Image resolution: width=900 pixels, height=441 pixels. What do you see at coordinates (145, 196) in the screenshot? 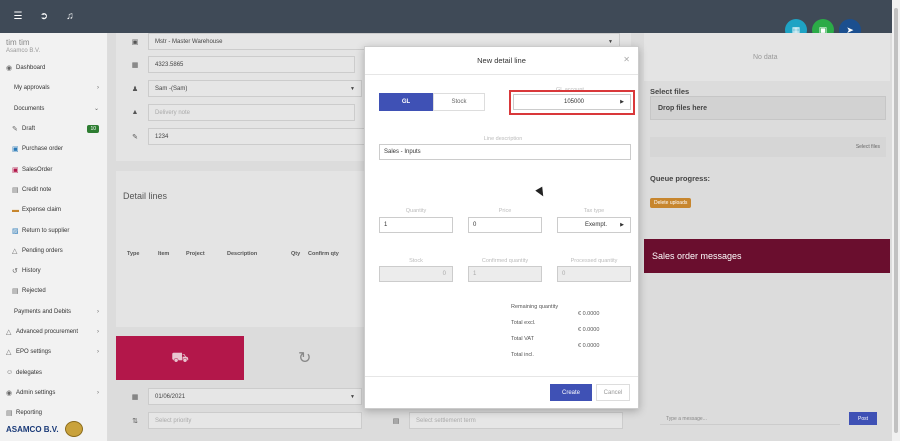
I see `detail-lines-title: Detail lines` at bounding box center [145, 196].